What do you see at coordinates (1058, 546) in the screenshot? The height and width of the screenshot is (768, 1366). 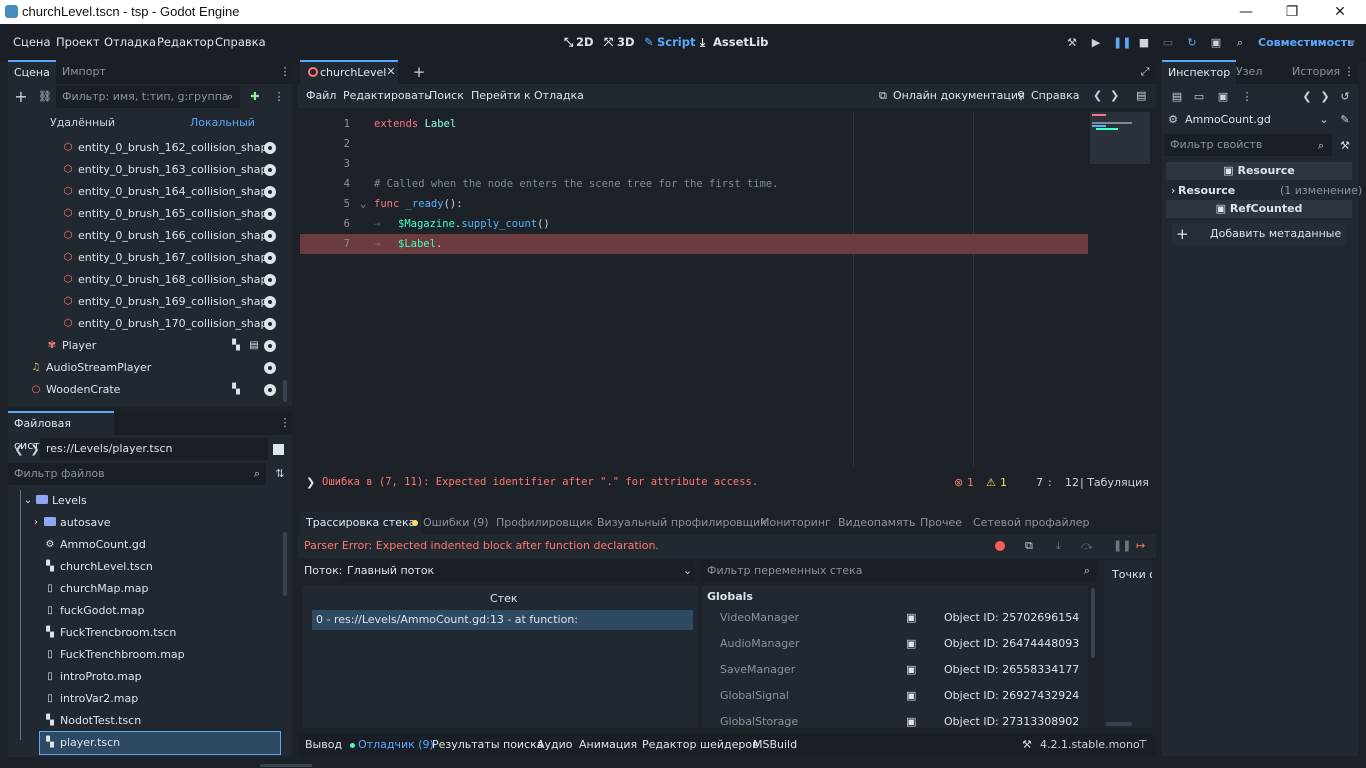 I see `step-into-icon: ⤓` at bounding box center [1058, 546].